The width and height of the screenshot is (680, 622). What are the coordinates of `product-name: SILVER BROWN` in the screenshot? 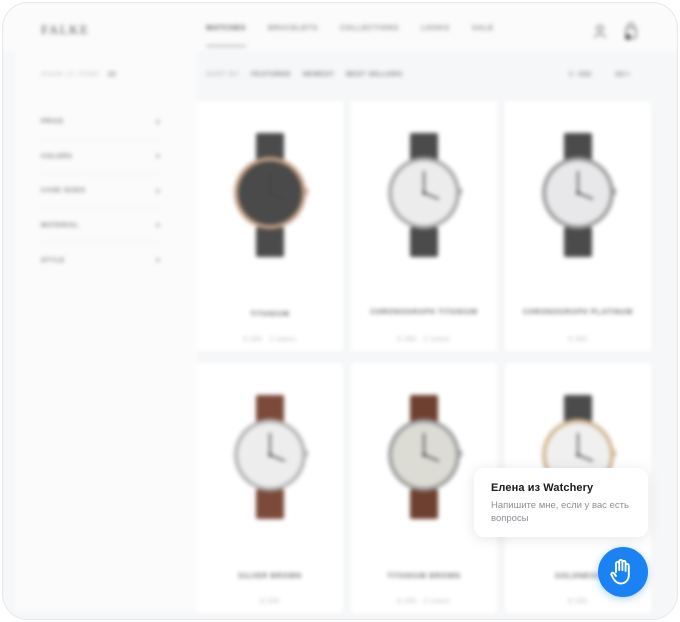 It's located at (270, 576).